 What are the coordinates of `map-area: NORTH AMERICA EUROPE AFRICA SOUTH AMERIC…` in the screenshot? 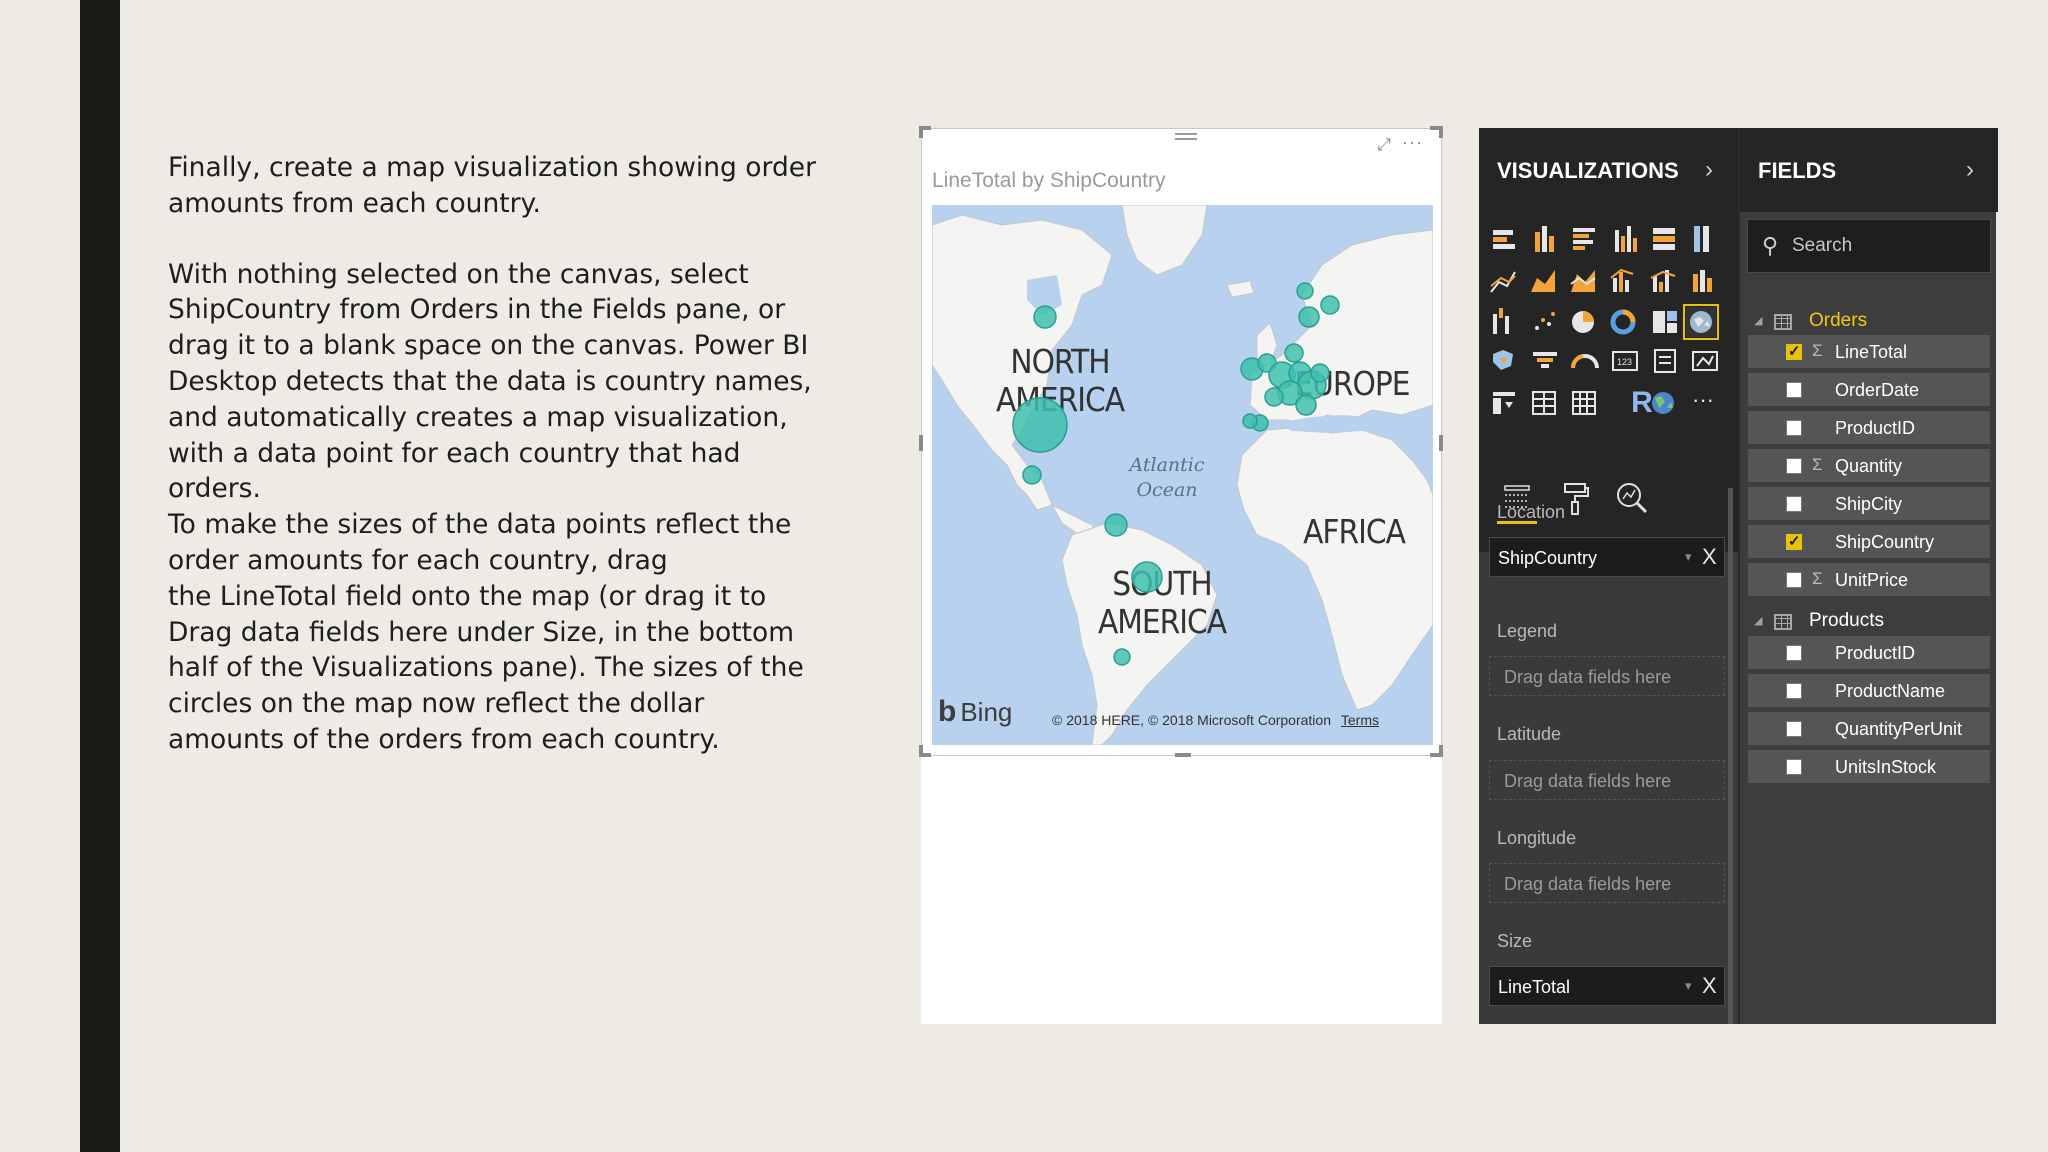 It's located at (1182, 475).